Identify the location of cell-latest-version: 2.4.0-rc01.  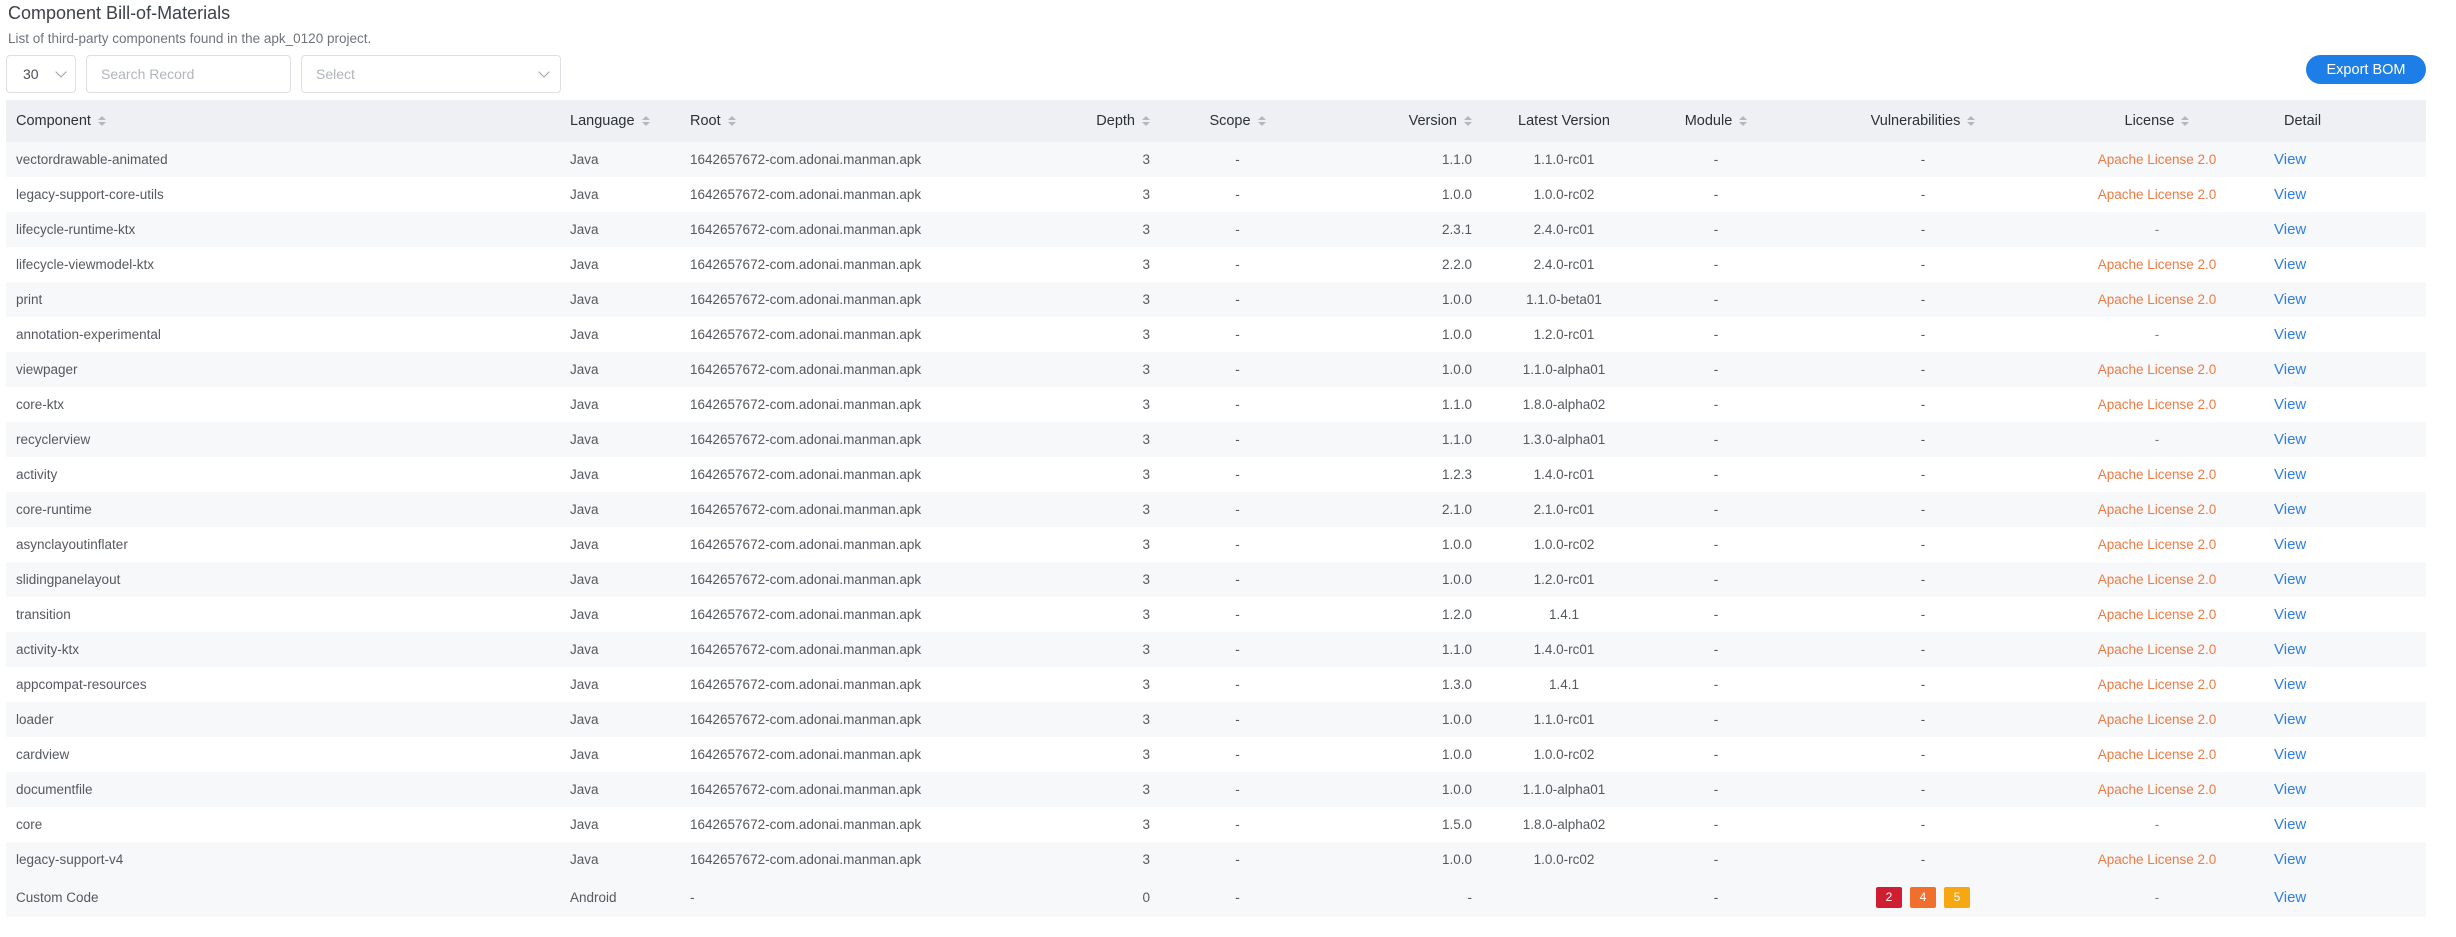
(1564, 264).